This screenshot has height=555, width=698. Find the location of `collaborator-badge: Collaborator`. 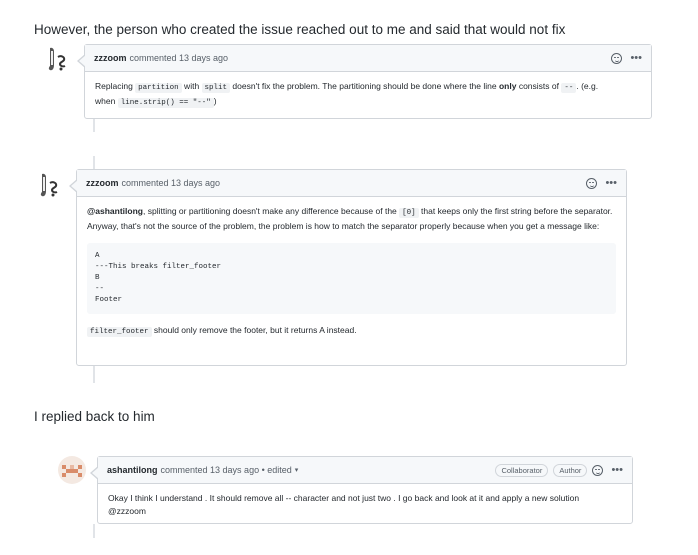

collaborator-badge: Collaborator is located at coordinates (522, 470).